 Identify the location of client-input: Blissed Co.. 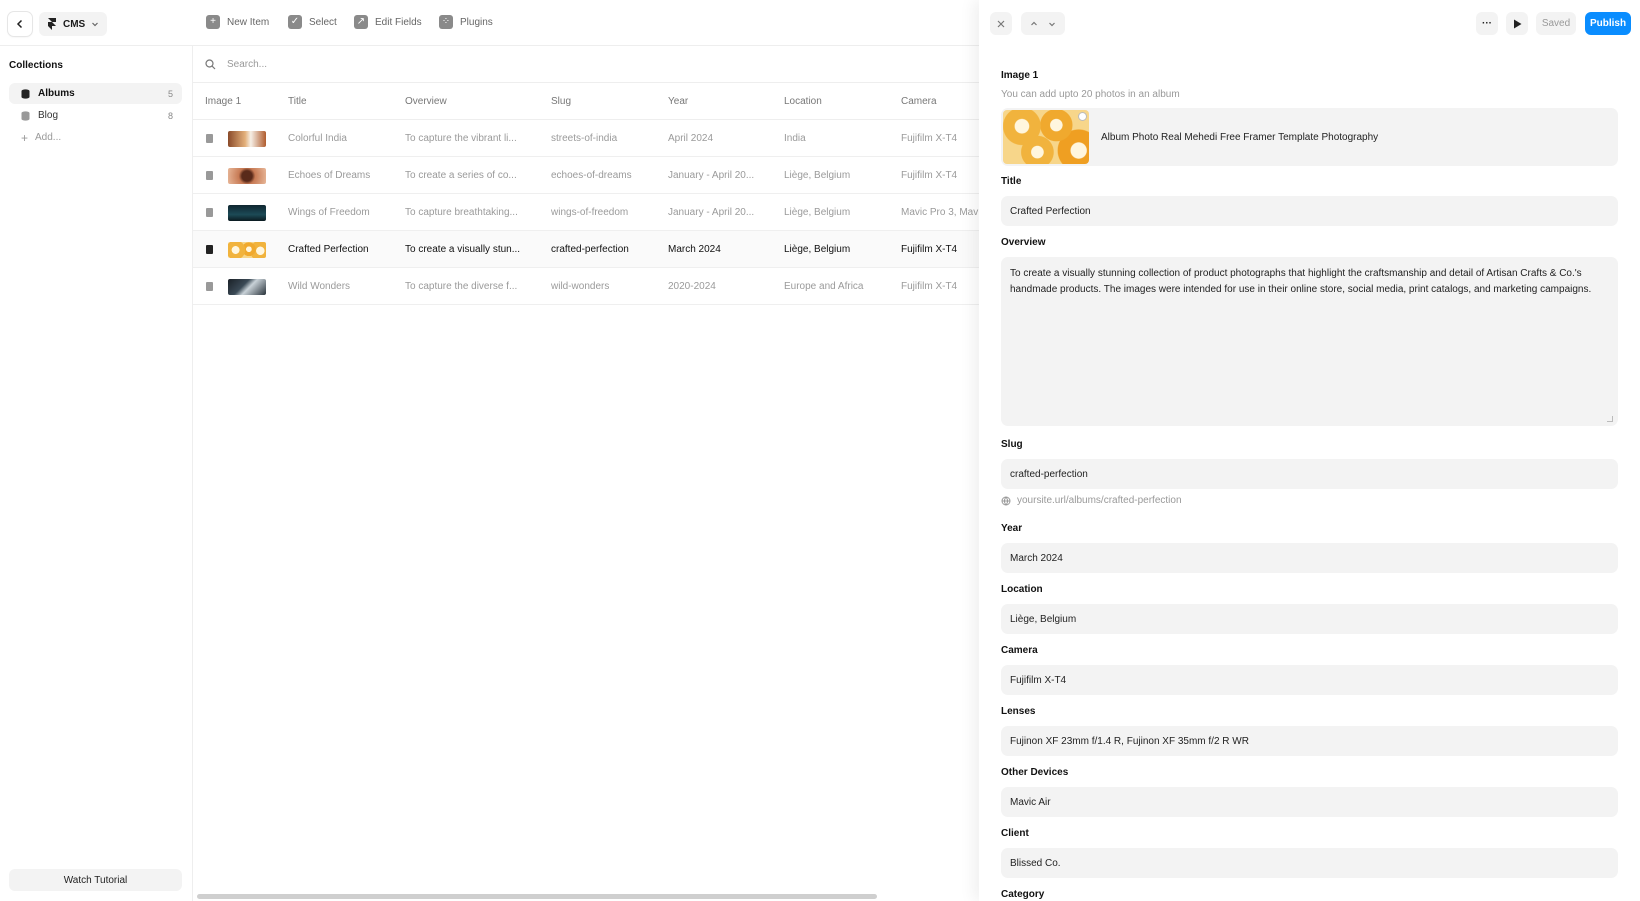
(1309, 863).